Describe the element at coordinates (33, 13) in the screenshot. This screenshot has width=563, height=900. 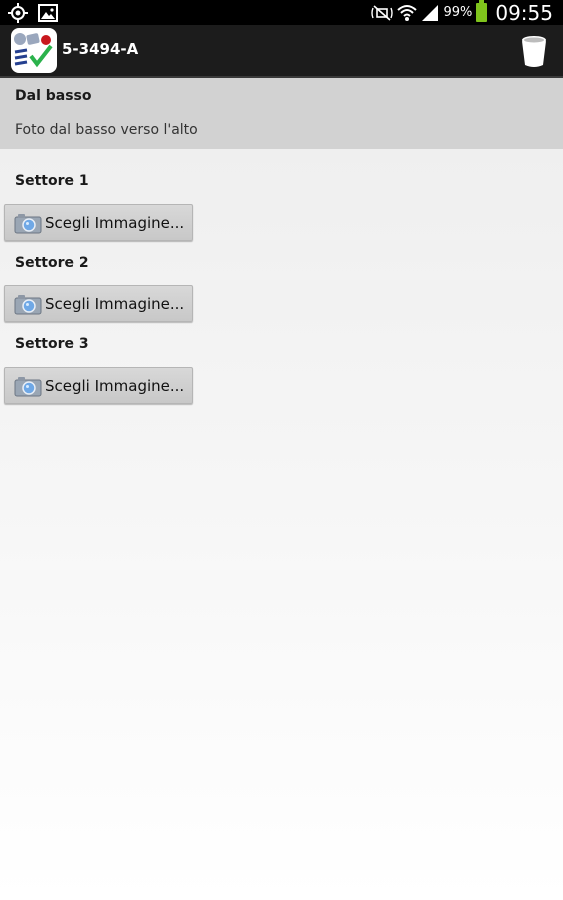
I see `status-left-icons` at that location.